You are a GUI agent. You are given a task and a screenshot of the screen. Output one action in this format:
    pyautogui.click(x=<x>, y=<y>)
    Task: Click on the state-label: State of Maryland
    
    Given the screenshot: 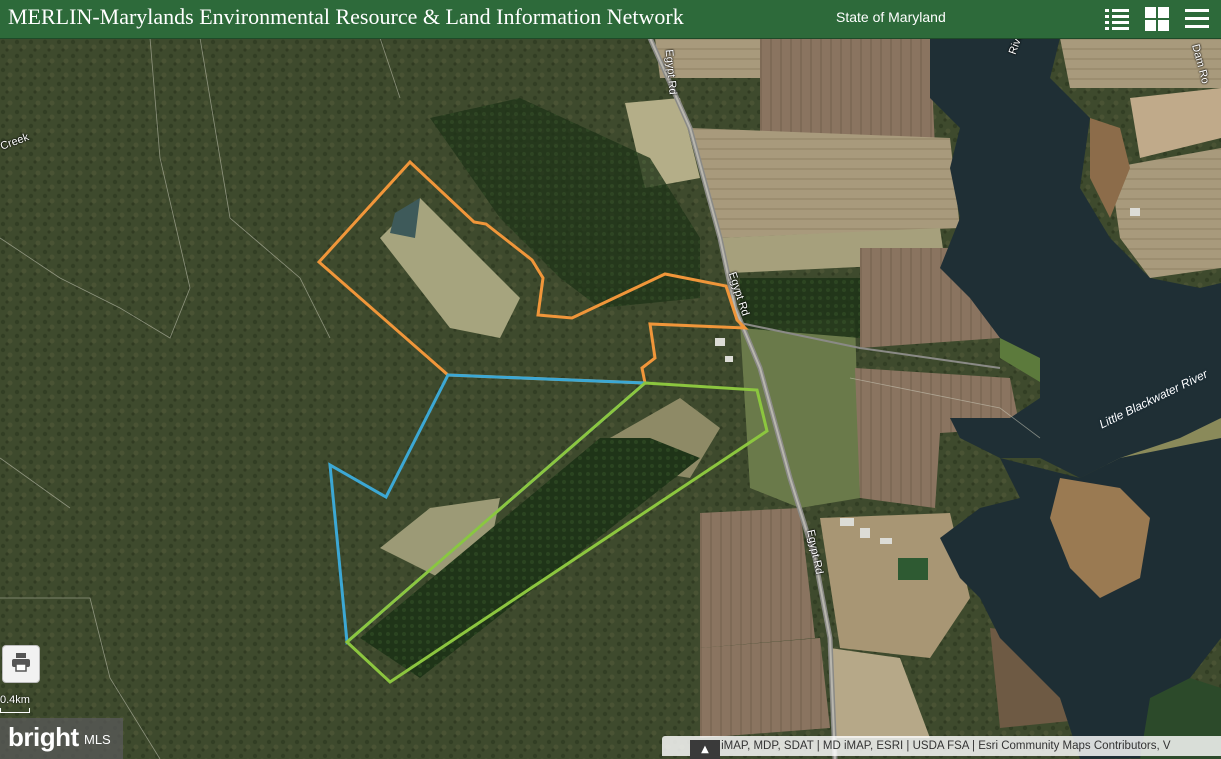 What is the action you would take?
    pyautogui.click(x=891, y=17)
    